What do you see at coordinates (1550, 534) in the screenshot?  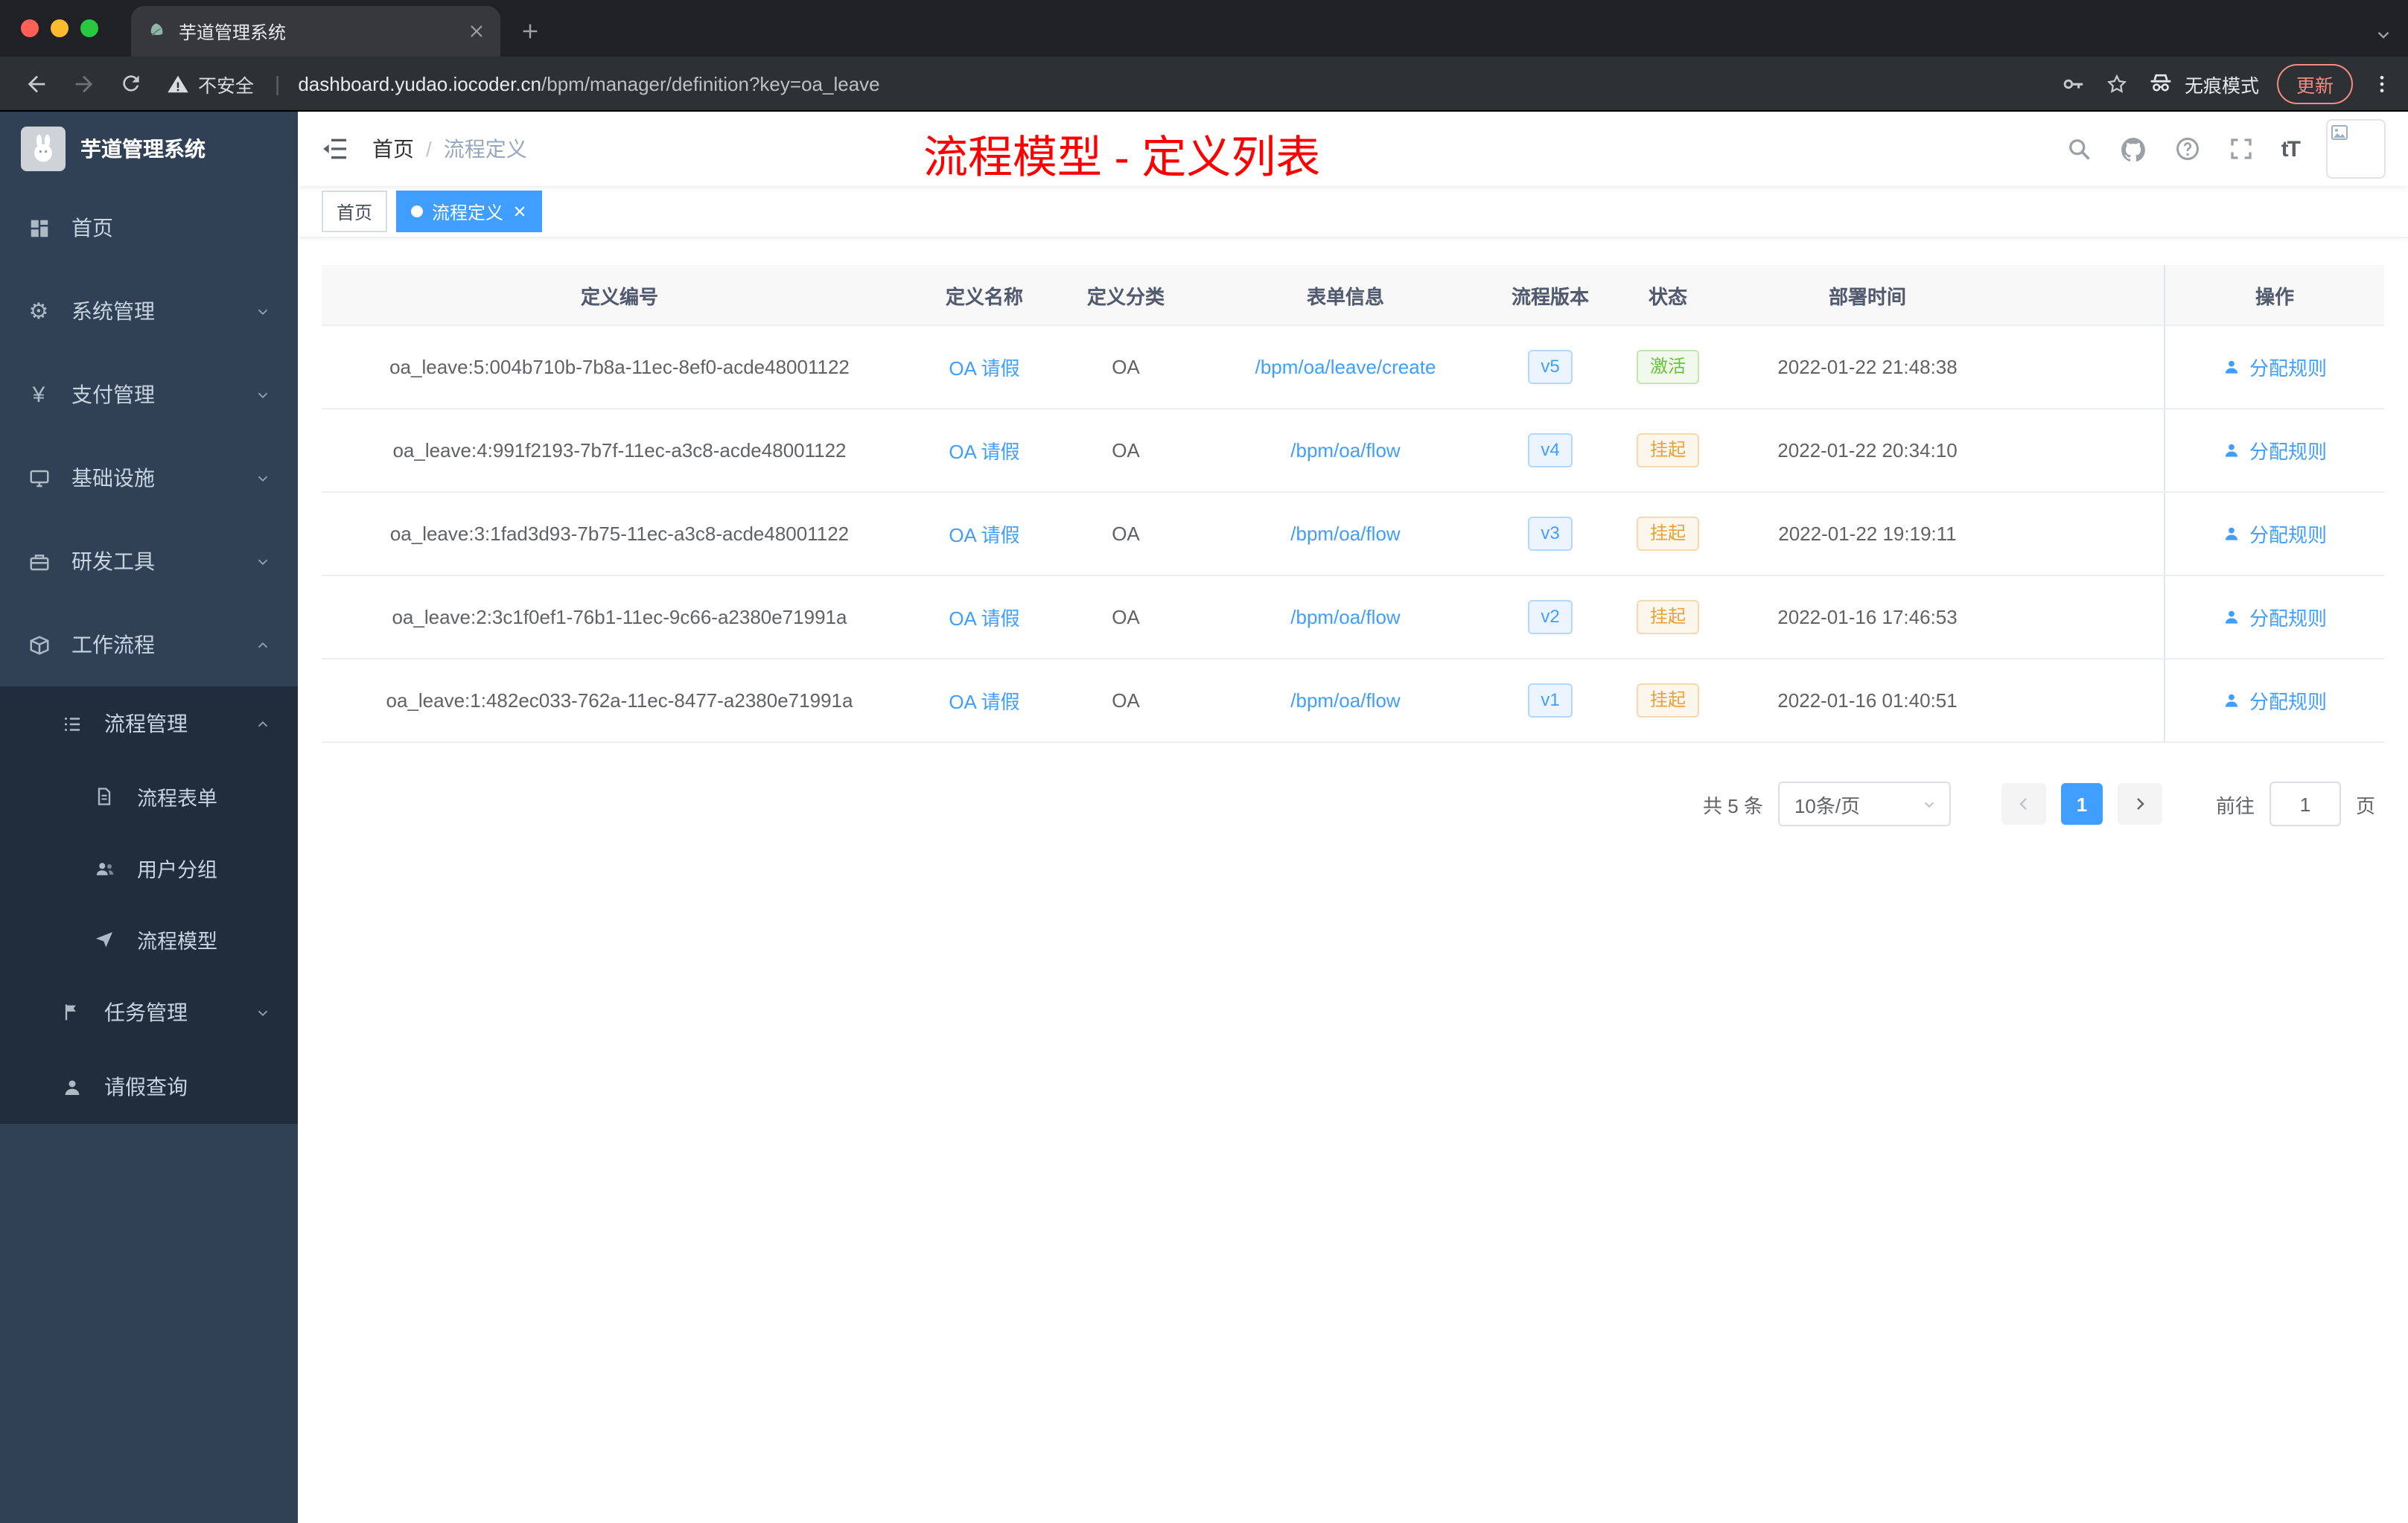 I see `version-badge: v3` at bounding box center [1550, 534].